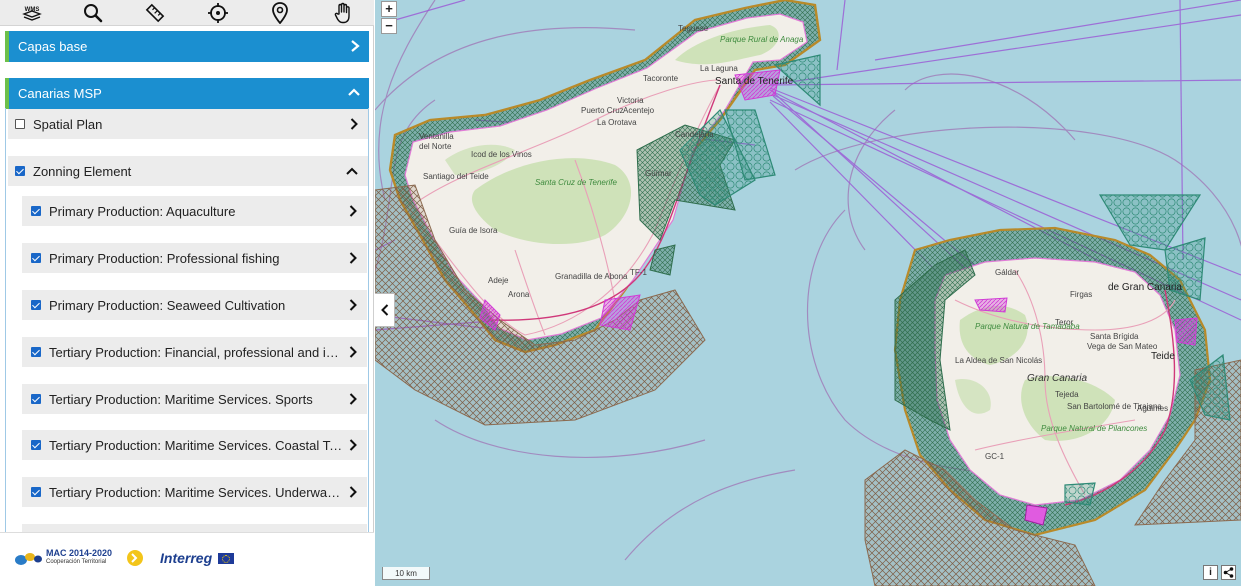  What do you see at coordinates (1094, 428) in the screenshot?
I see `map-label: Parque Natural de Pilancones` at bounding box center [1094, 428].